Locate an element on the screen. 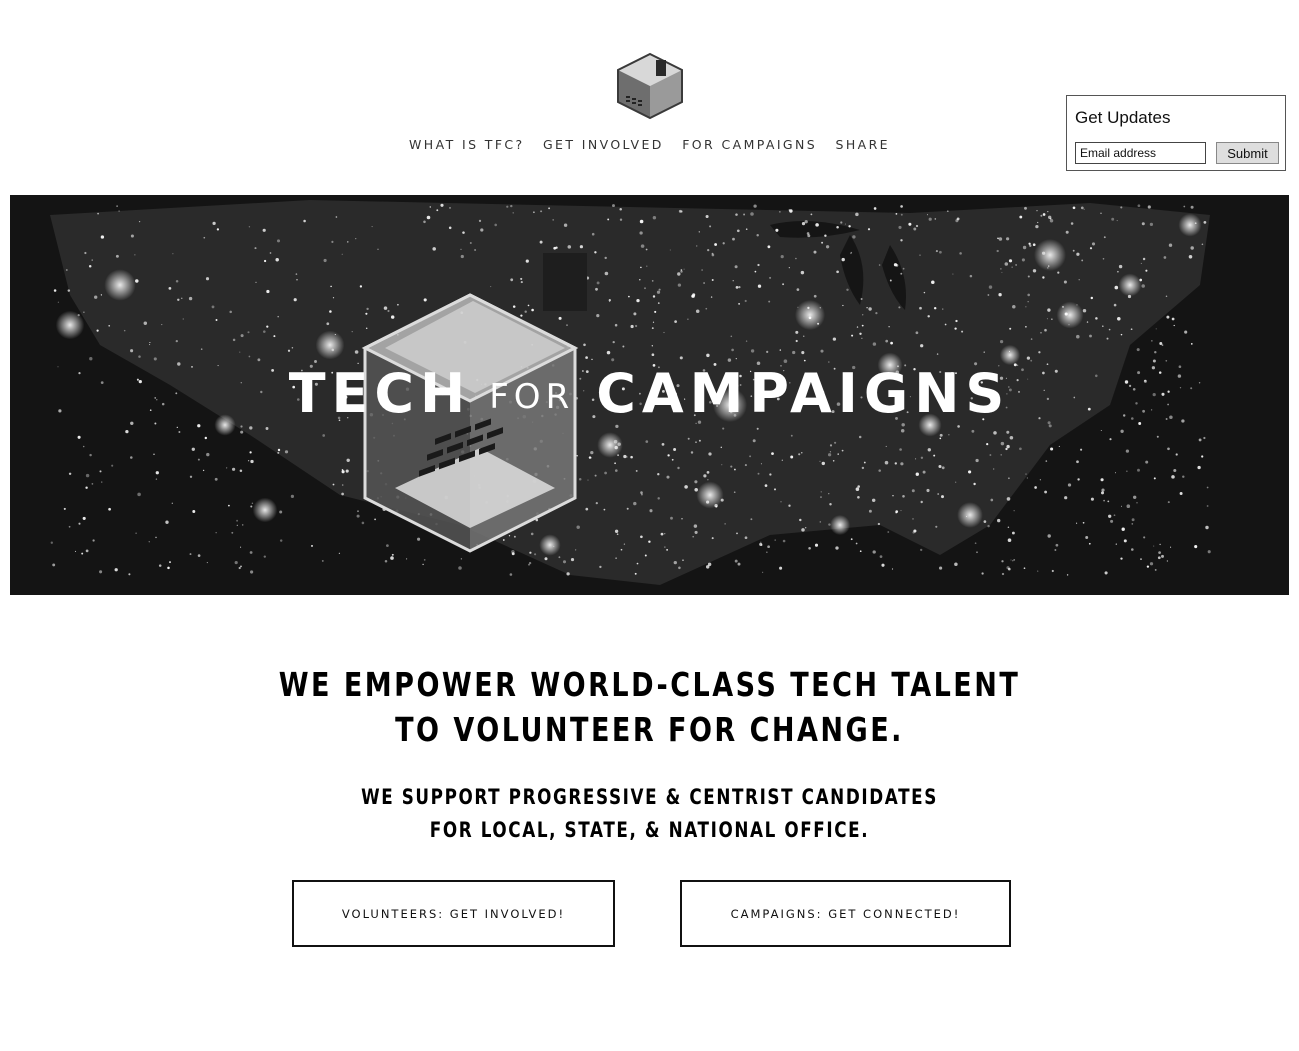  subhead-line-2: FOR LOCAL, STATE, & NATIONAL OFFICE. is located at coordinates (649, 830).